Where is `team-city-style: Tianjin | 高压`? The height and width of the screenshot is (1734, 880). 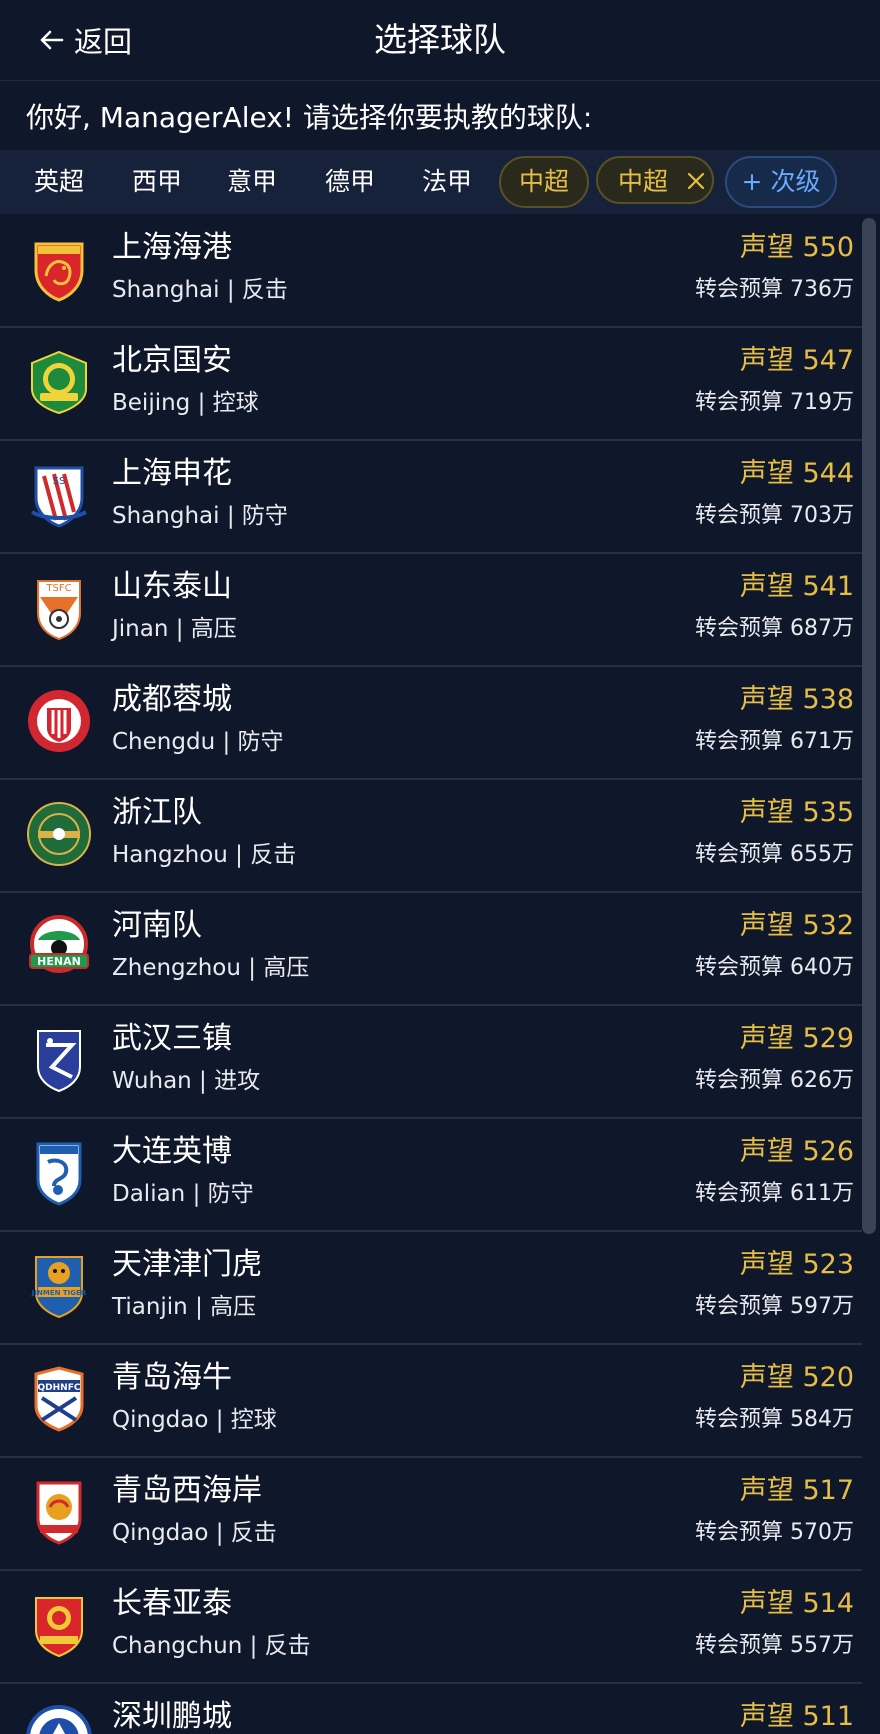 team-city-style: Tianjin | 高压 is located at coordinates (184, 1307).